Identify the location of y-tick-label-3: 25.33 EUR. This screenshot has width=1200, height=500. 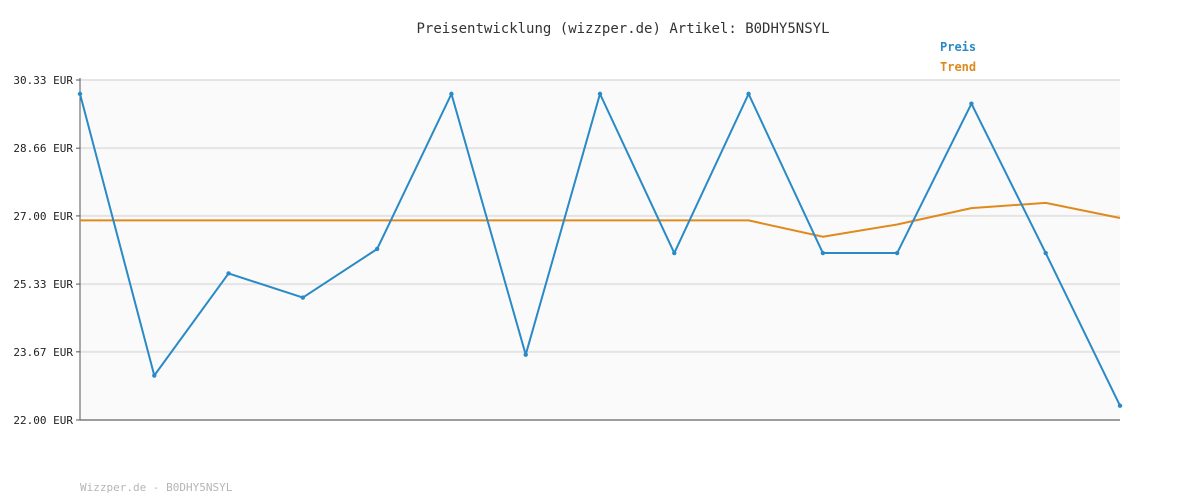
(43, 284).